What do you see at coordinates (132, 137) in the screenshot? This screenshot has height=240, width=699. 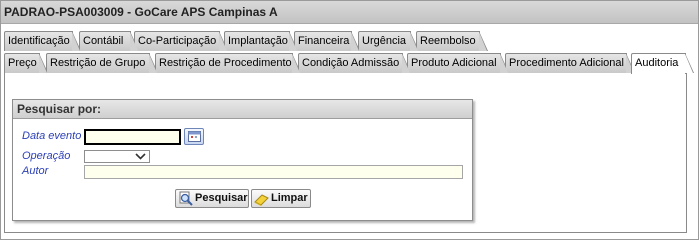 I see `data-evento-input` at bounding box center [132, 137].